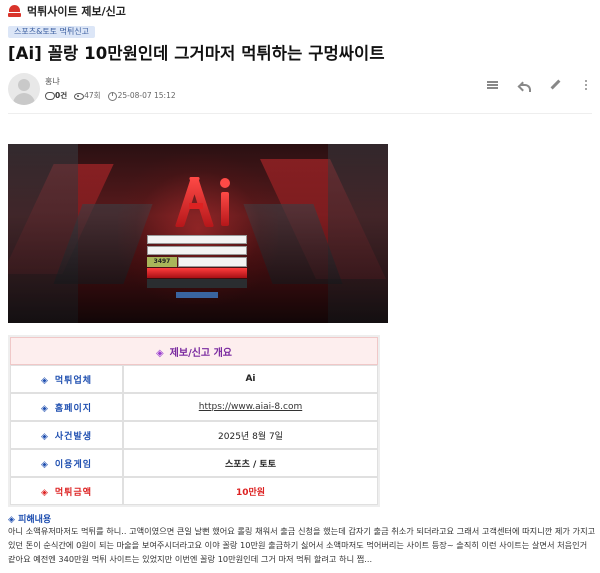 The height and width of the screenshot is (573, 600). Describe the element at coordinates (66, 435) in the screenshot. I see `row-label: ◈ 사건발생` at that location.